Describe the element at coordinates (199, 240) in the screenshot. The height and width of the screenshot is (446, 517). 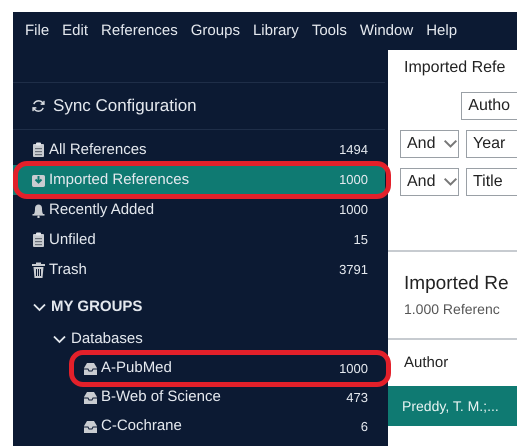
I see `sidebar-item: Unfiled 15` at that location.